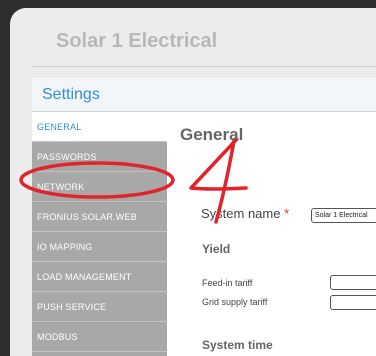 Image resolution: width=376 pixels, height=356 pixels. What do you see at coordinates (204, 66) in the screenshot?
I see `title-divider` at bounding box center [204, 66].